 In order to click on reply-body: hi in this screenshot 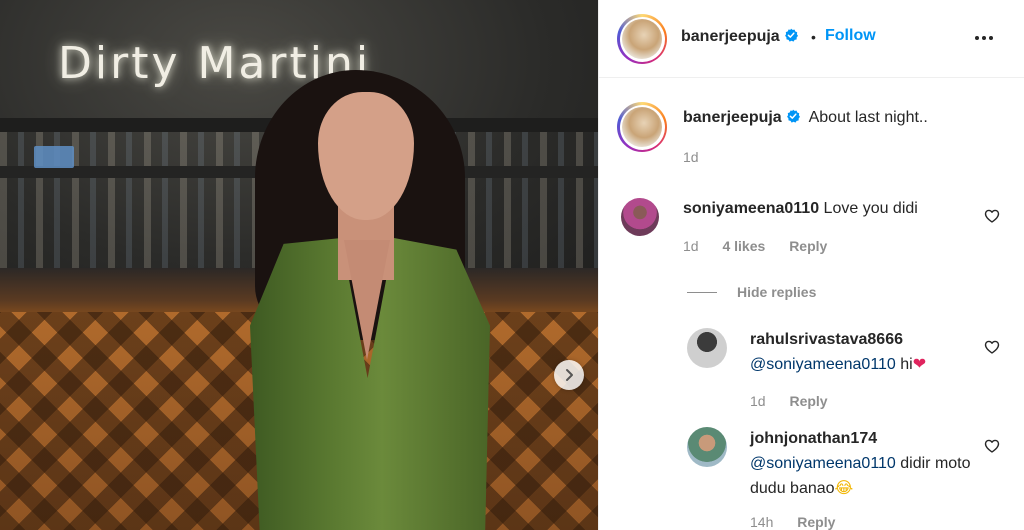, I will do `click(904, 364)`.